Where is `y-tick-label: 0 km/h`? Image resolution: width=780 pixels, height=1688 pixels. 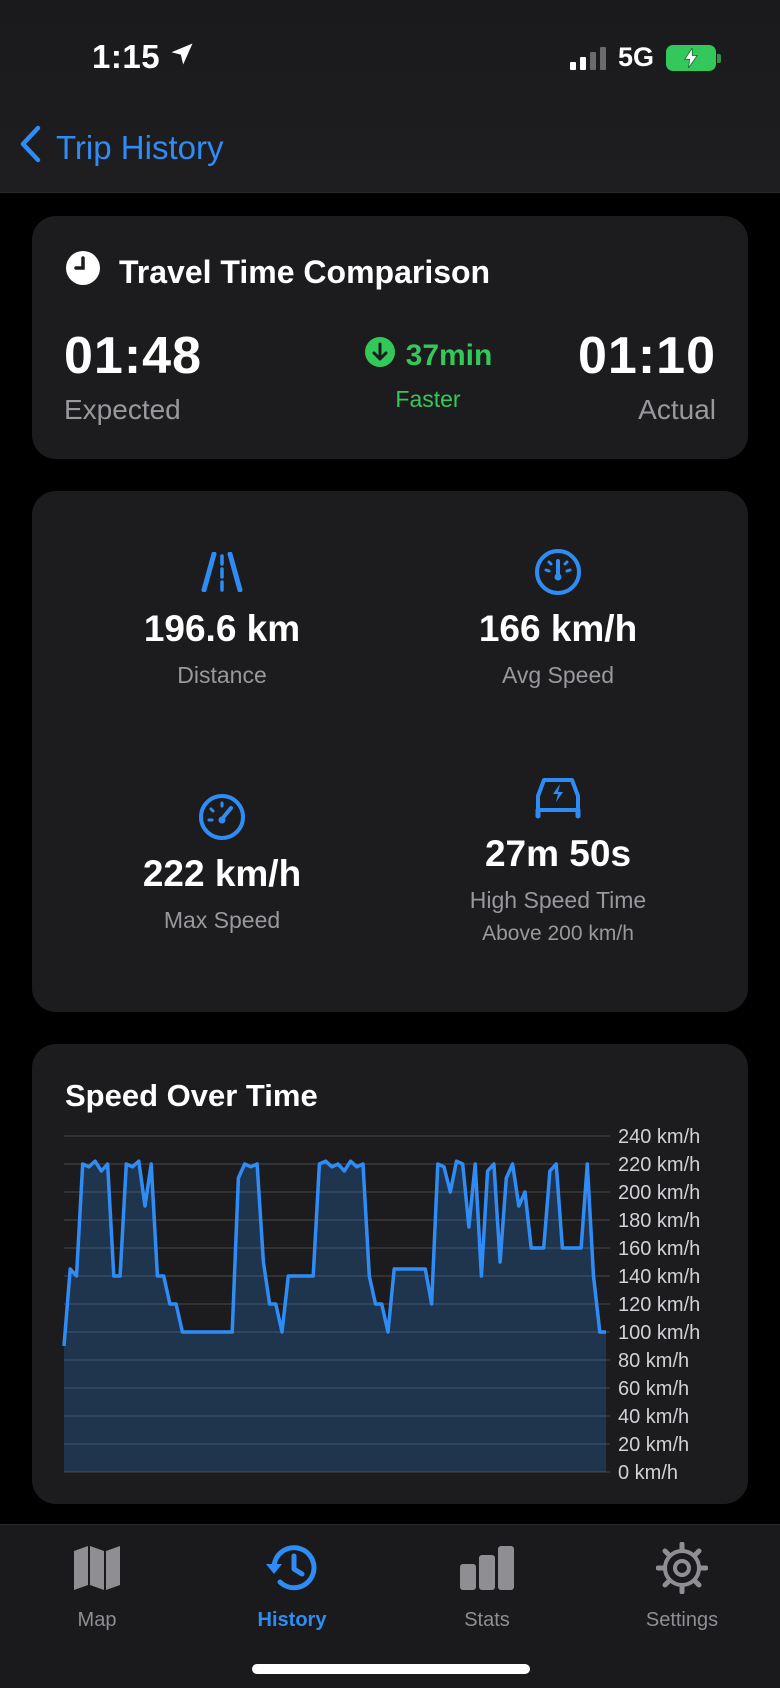 y-tick-label: 0 km/h is located at coordinates (648, 1473).